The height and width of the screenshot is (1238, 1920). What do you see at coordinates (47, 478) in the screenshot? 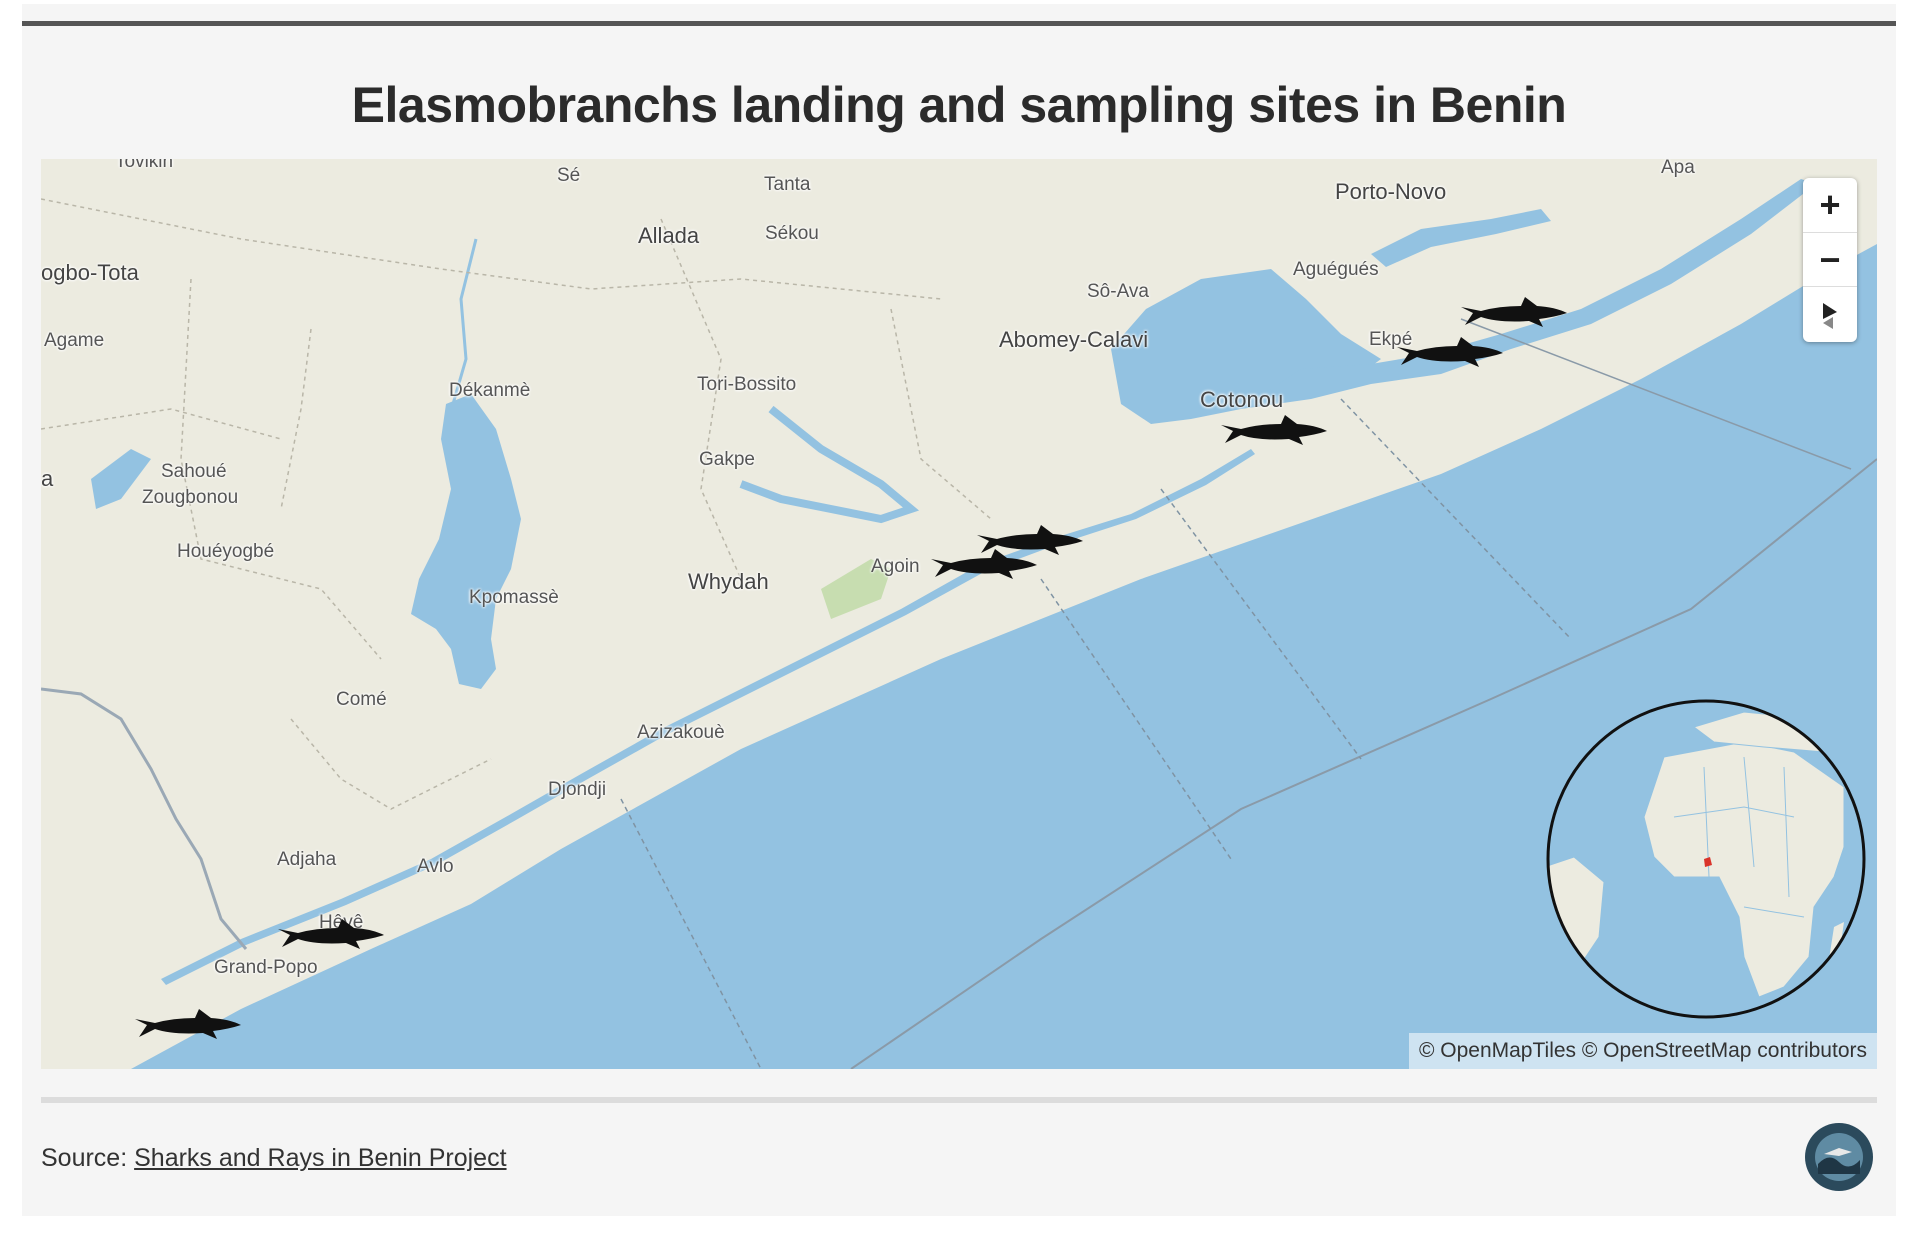
I see `place-label: a` at bounding box center [47, 478].